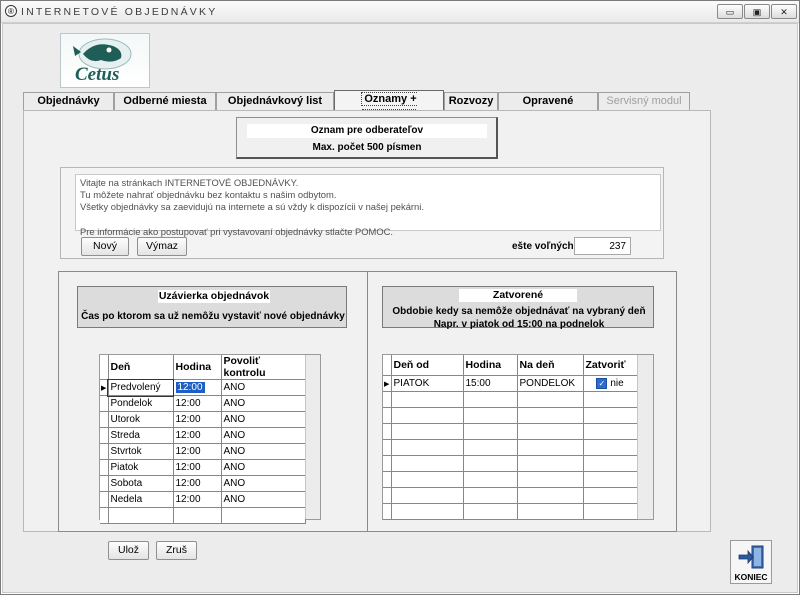 The image size is (800, 595). What do you see at coordinates (550, 365) in the screenshot?
I see `column-header: Na deň` at bounding box center [550, 365].